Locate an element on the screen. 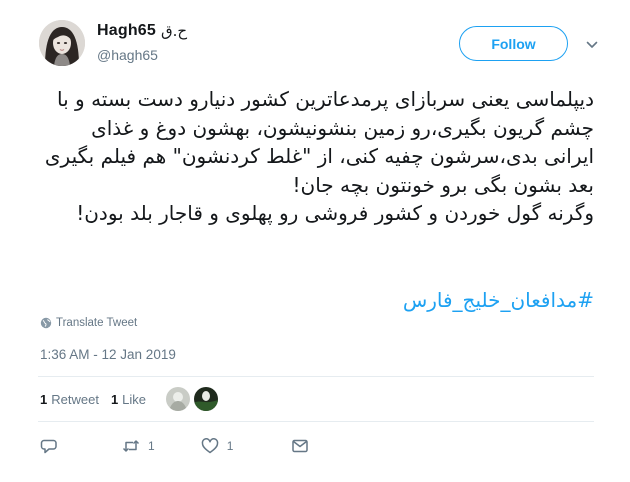  retweet-stat-count: 1 is located at coordinates (44, 399).